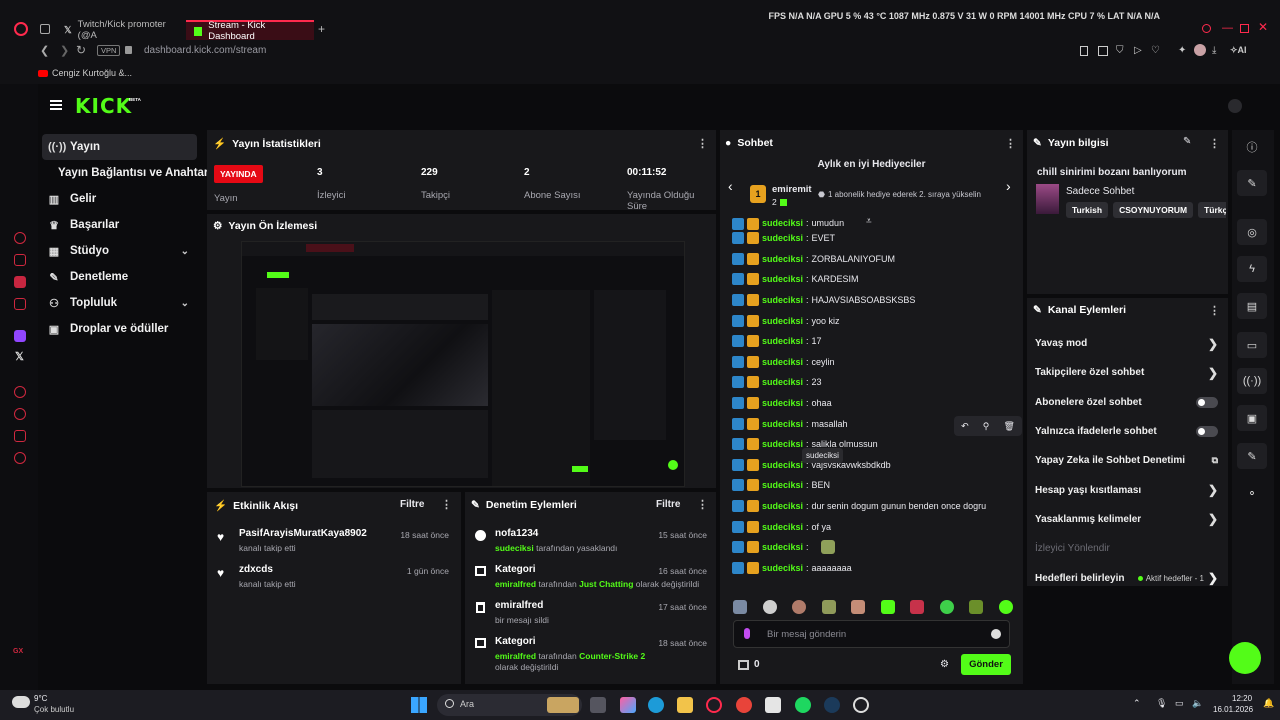 This screenshot has height=720, width=1280. Describe the element at coordinates (1252, 345) in the screenshot. I see `chat-icon: ▭` at that location.